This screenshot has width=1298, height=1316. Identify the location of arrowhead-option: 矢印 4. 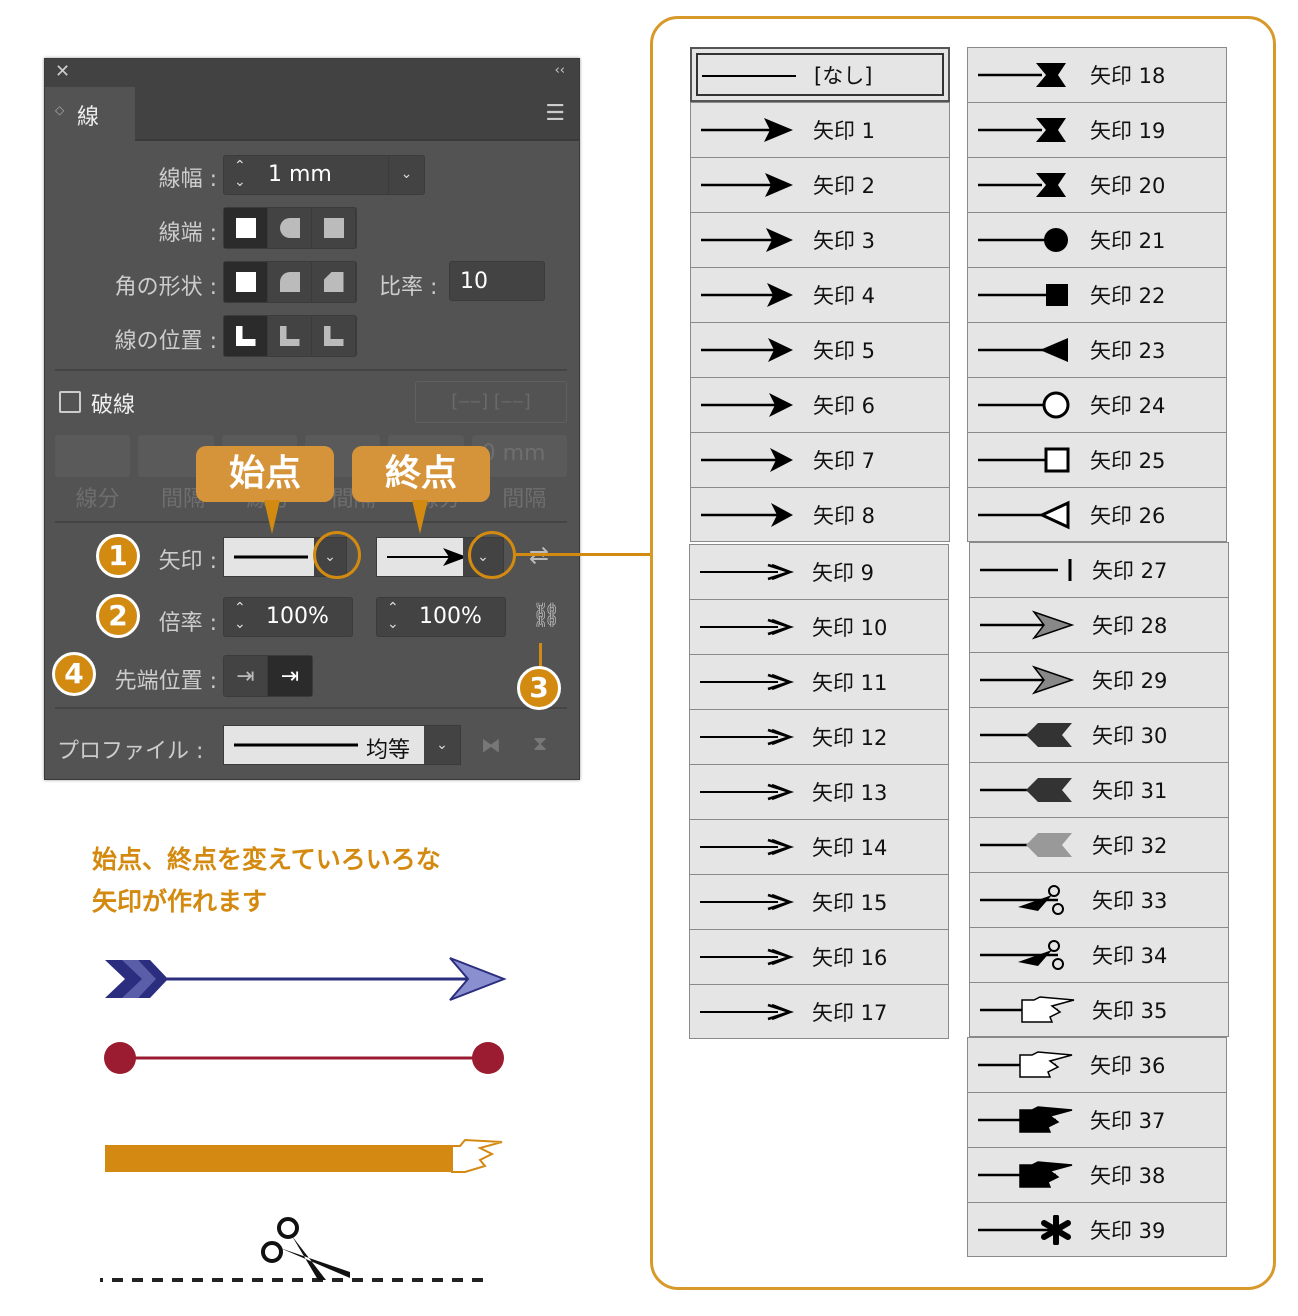
(820, 294).